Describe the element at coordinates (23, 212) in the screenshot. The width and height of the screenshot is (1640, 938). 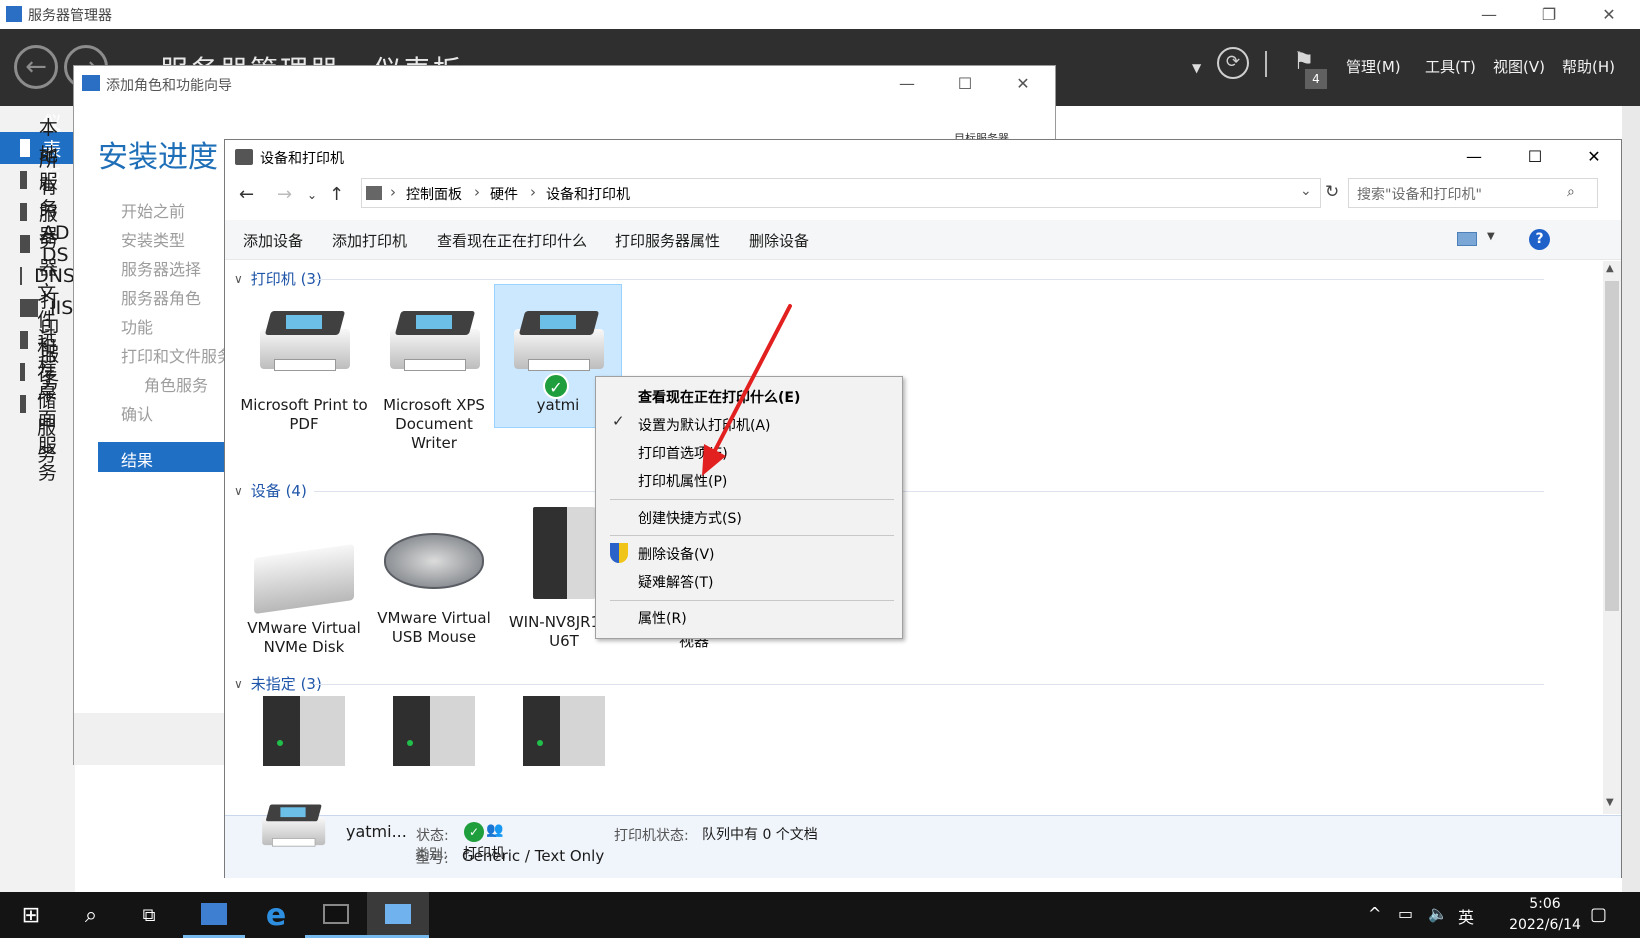
I see `servers-icon` at that location.